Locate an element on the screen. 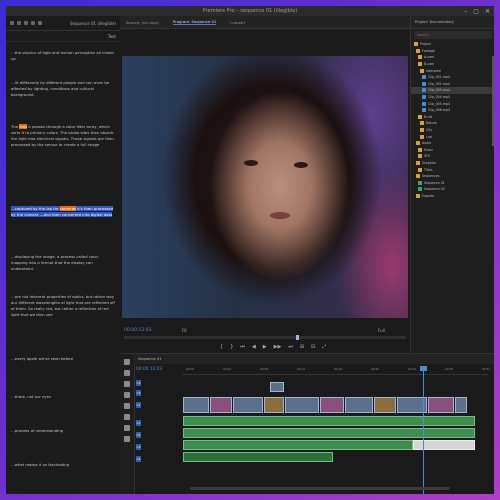 Image resolution: width=500 pixels, height=500 pixels. track-select-tool-icon is located at coordinates (127, 373).